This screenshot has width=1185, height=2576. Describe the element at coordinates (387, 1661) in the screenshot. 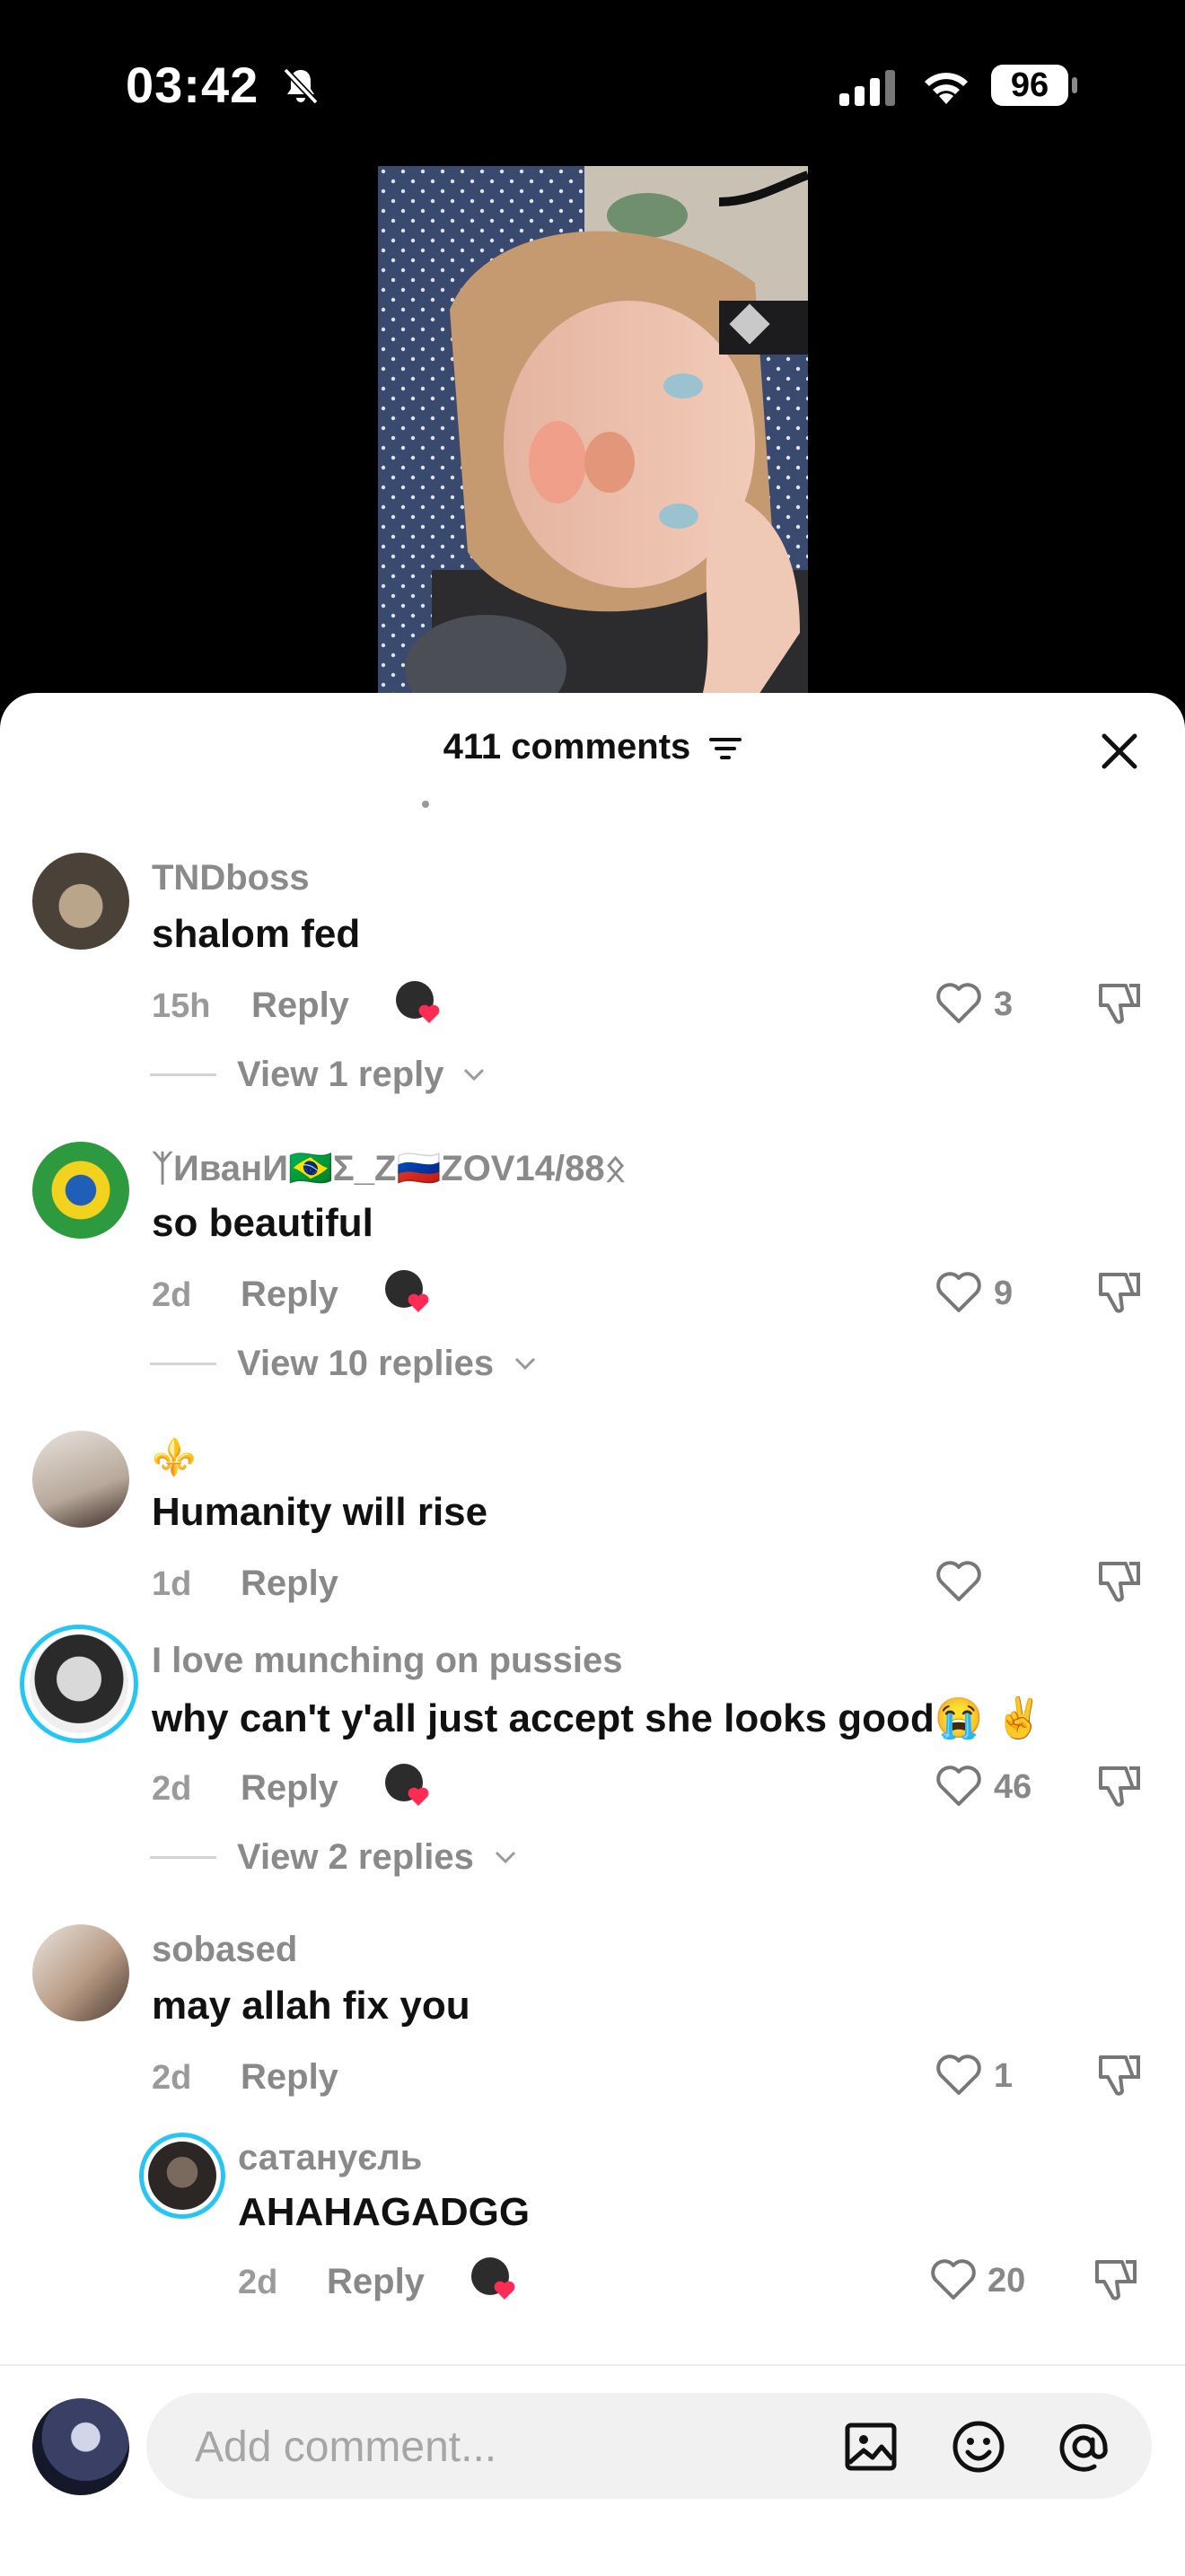

I see `comment-username: I love munching on pussies` at that location.